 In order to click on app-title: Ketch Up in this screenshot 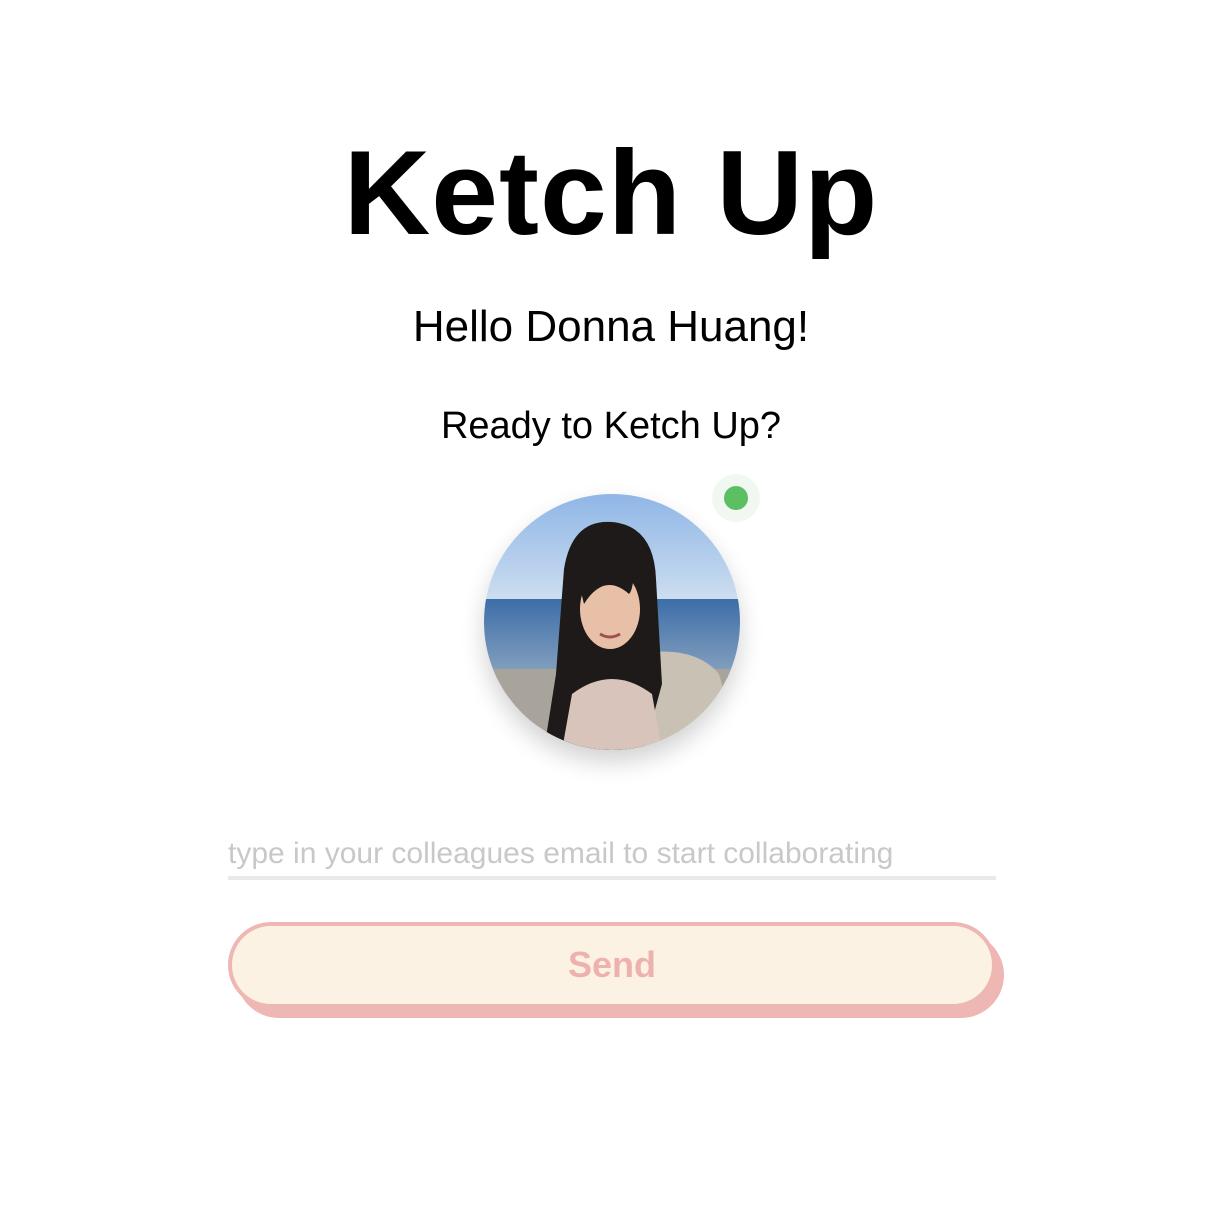, I will do `click(611, 193)`.